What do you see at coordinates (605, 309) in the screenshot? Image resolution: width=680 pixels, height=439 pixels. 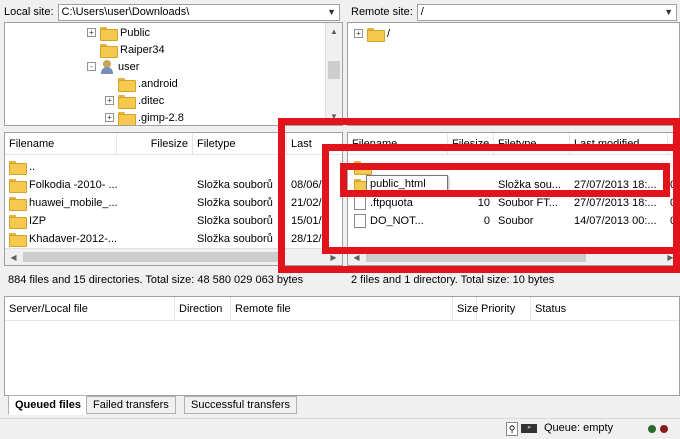 I see `col-status: Status` at bounding box center [605, 309].